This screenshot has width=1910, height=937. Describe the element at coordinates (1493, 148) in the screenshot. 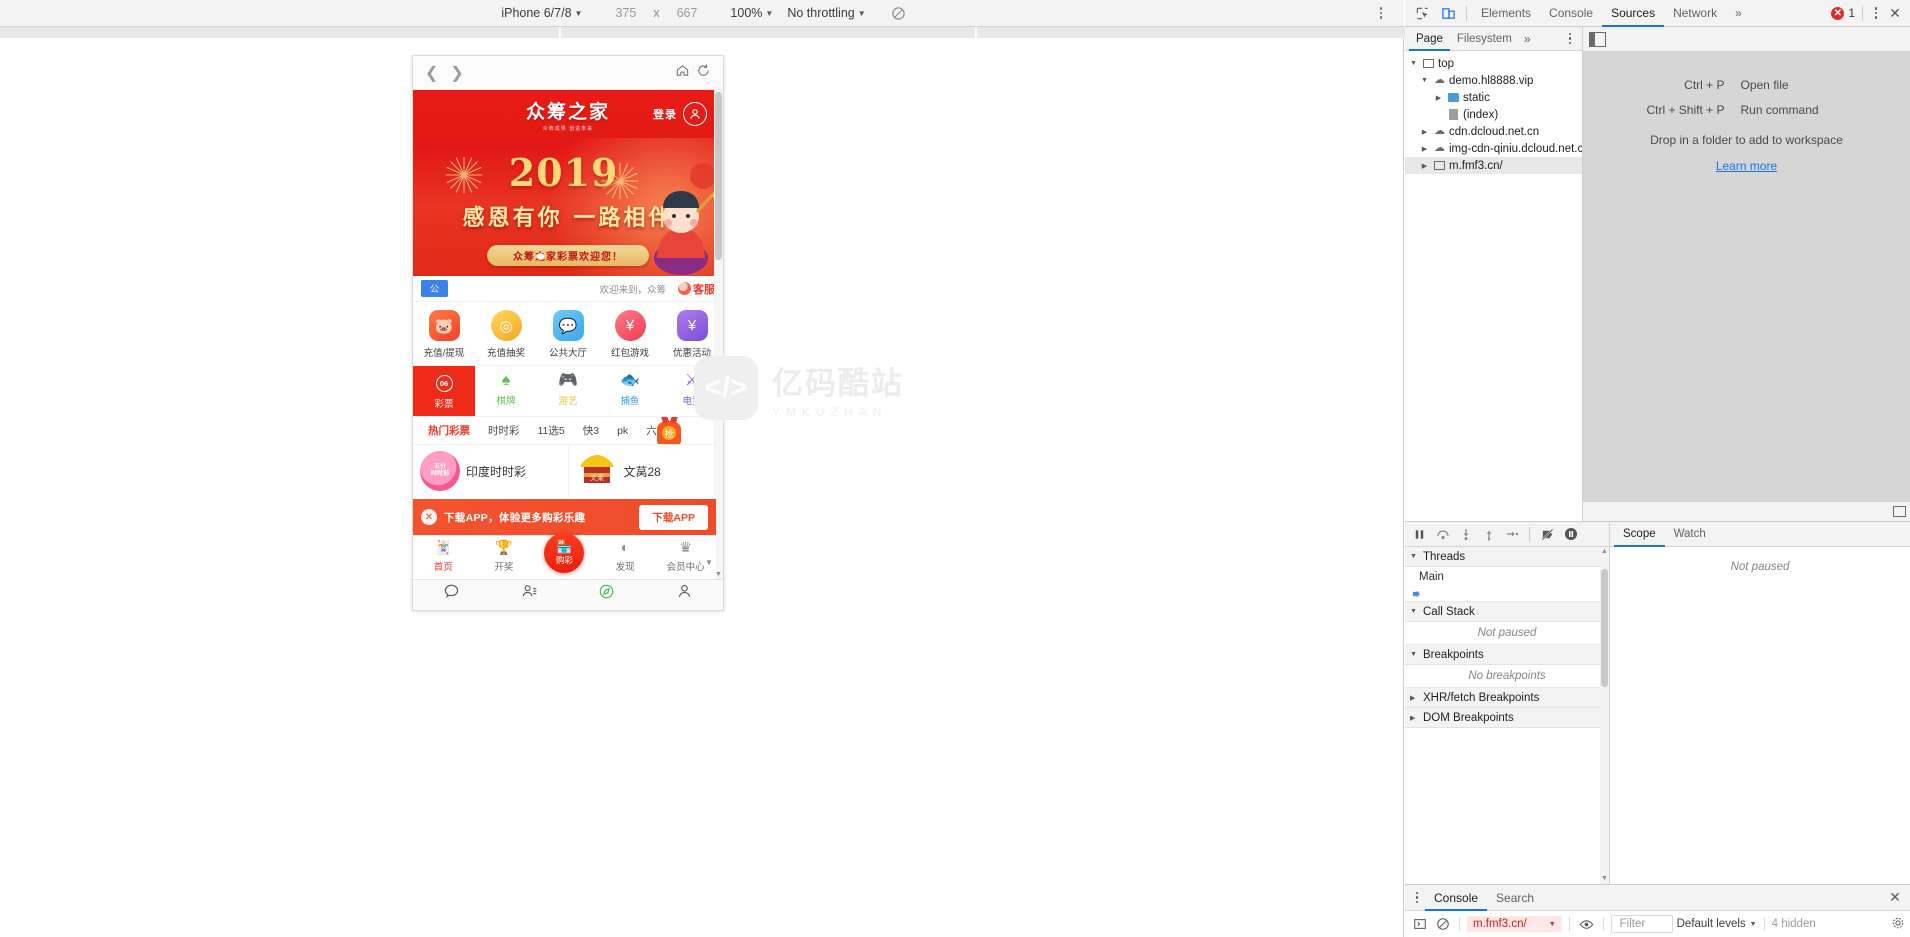

I see `tree-node-img-cdn: ☁ img-cdn-qiniu.dcloud.net.cn` at that location.